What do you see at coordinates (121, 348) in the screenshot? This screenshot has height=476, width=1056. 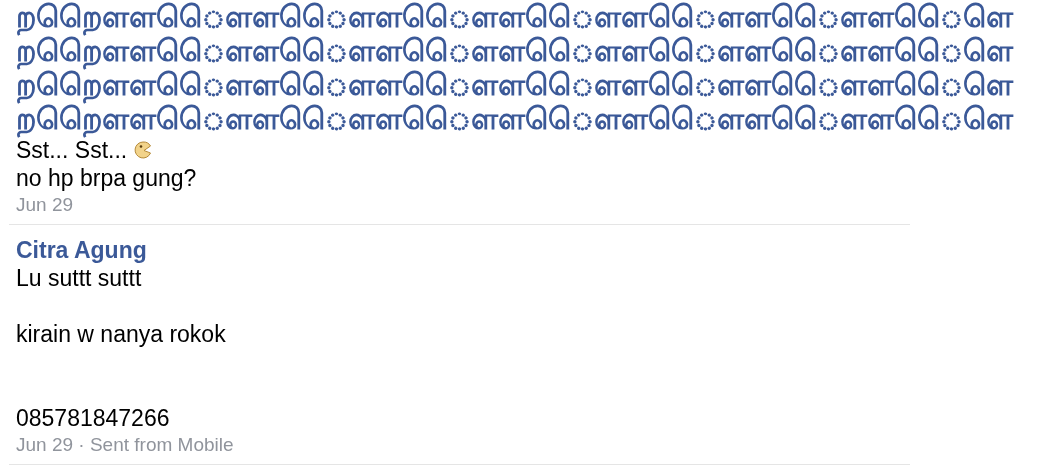 I see `message-text: Lu suttt suttt kirain w nanya rokok 085781847266` at bounding box center [121, 348].